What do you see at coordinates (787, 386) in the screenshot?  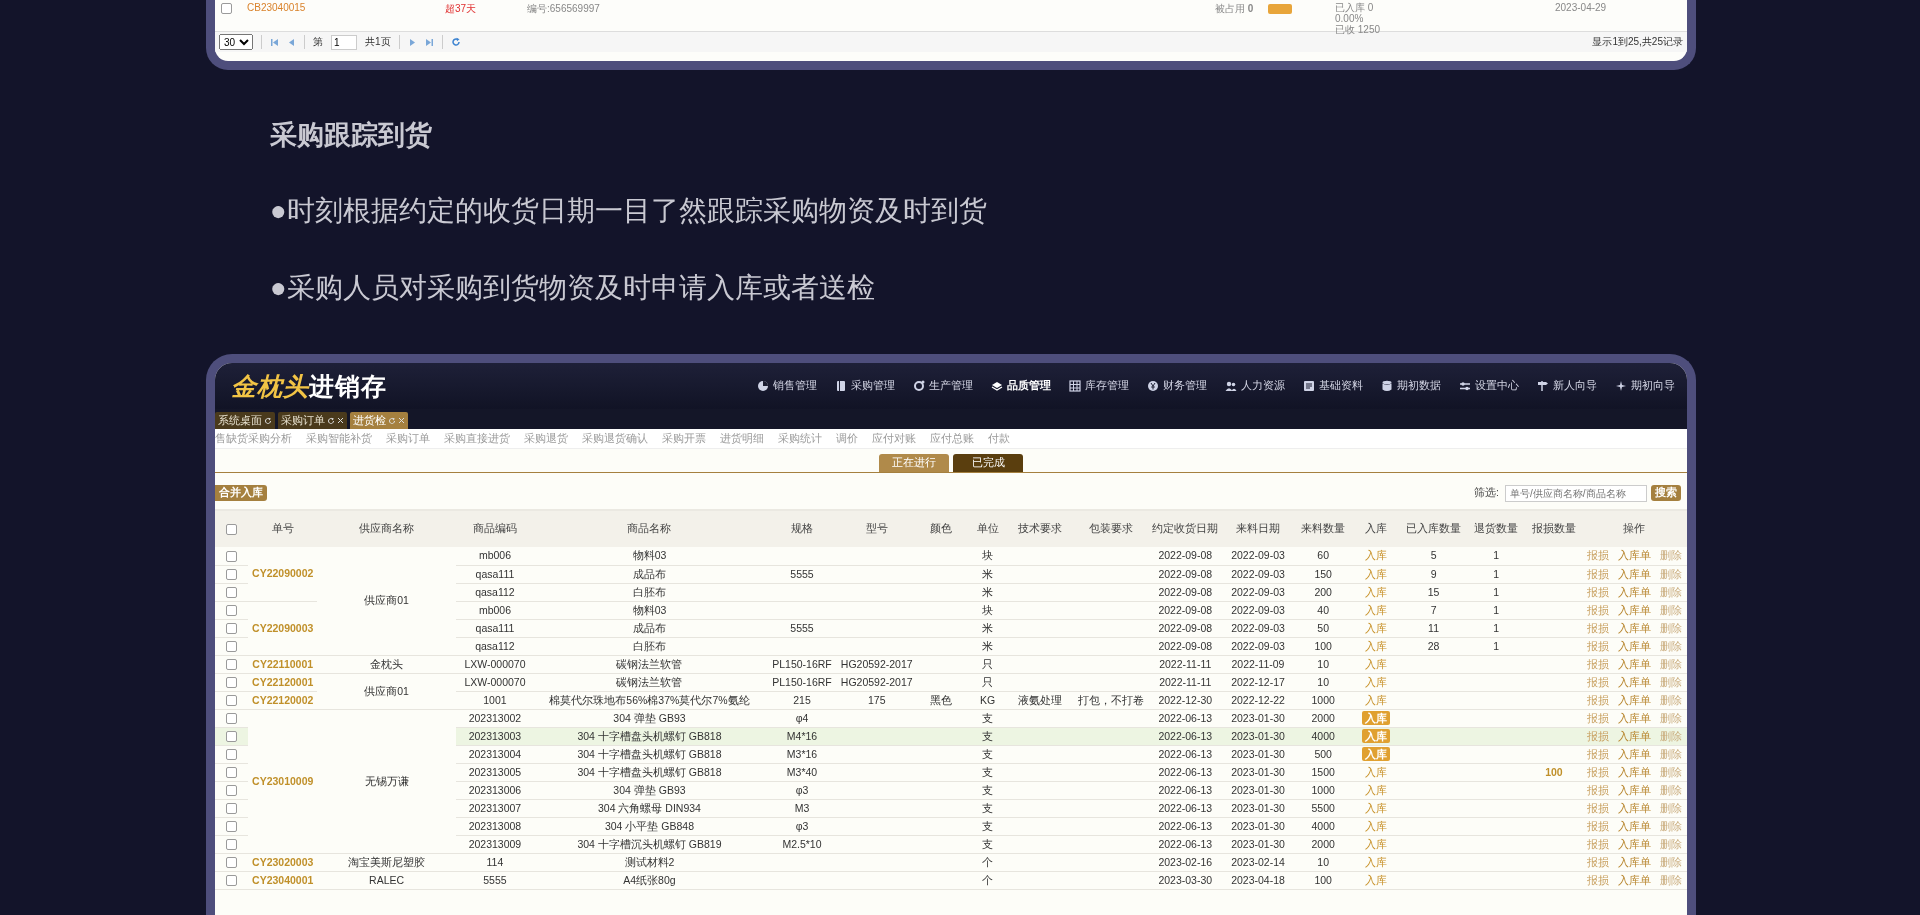 I see `nav-item: 销售管理` at bounding box center [787, 386].